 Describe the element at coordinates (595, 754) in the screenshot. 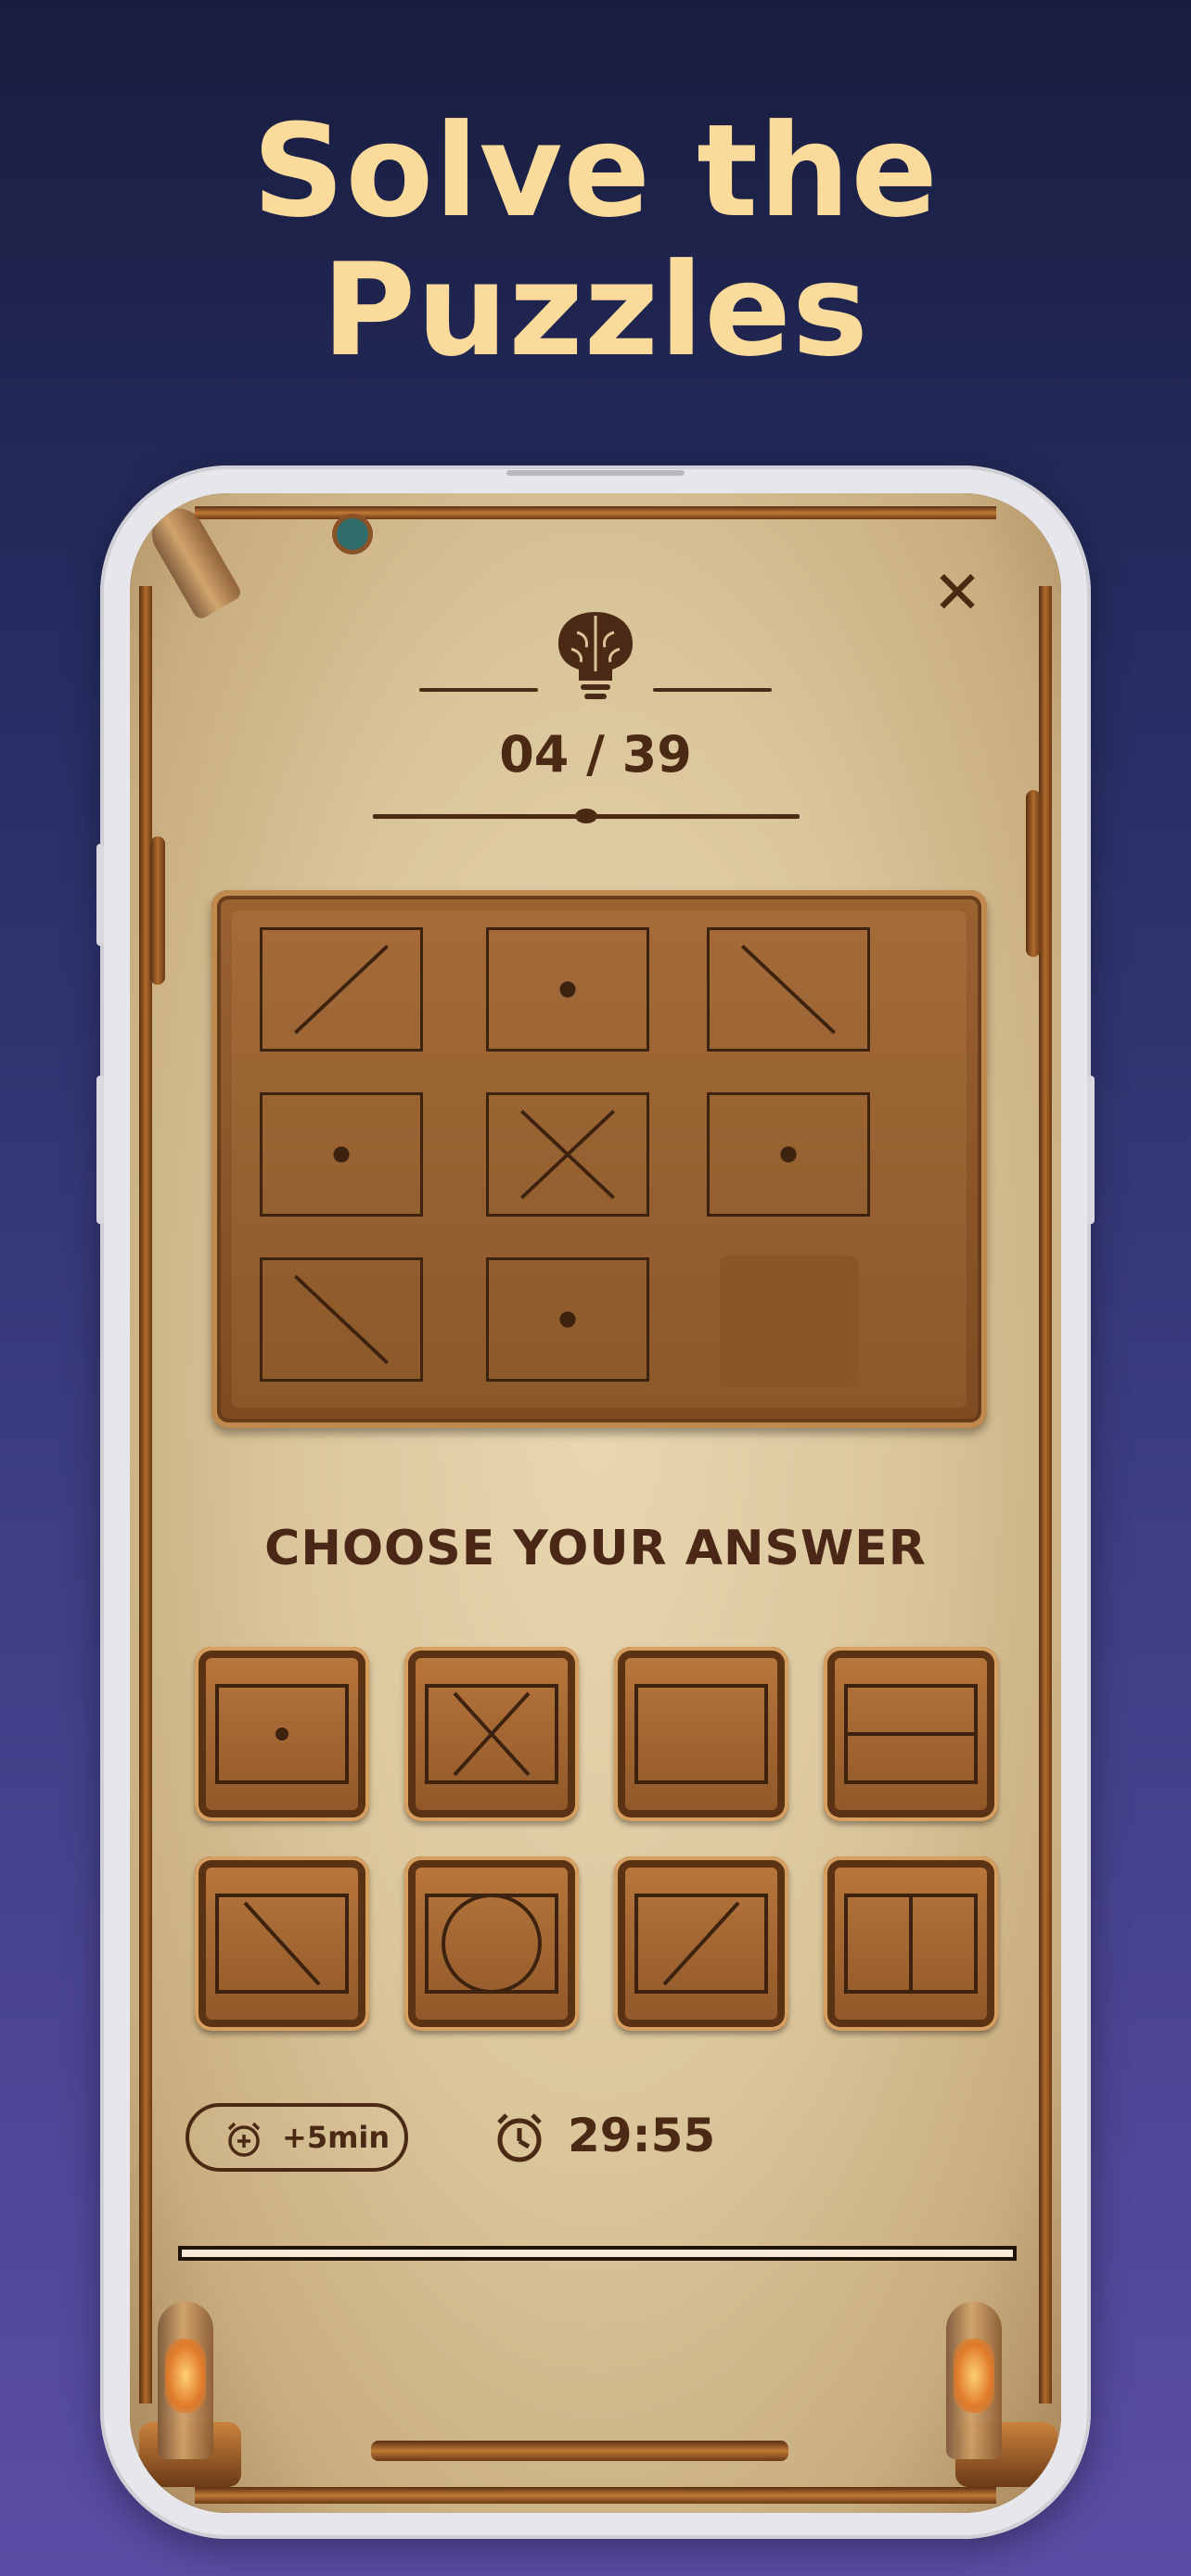

I see `level-progress: 04 / 39` at that location.